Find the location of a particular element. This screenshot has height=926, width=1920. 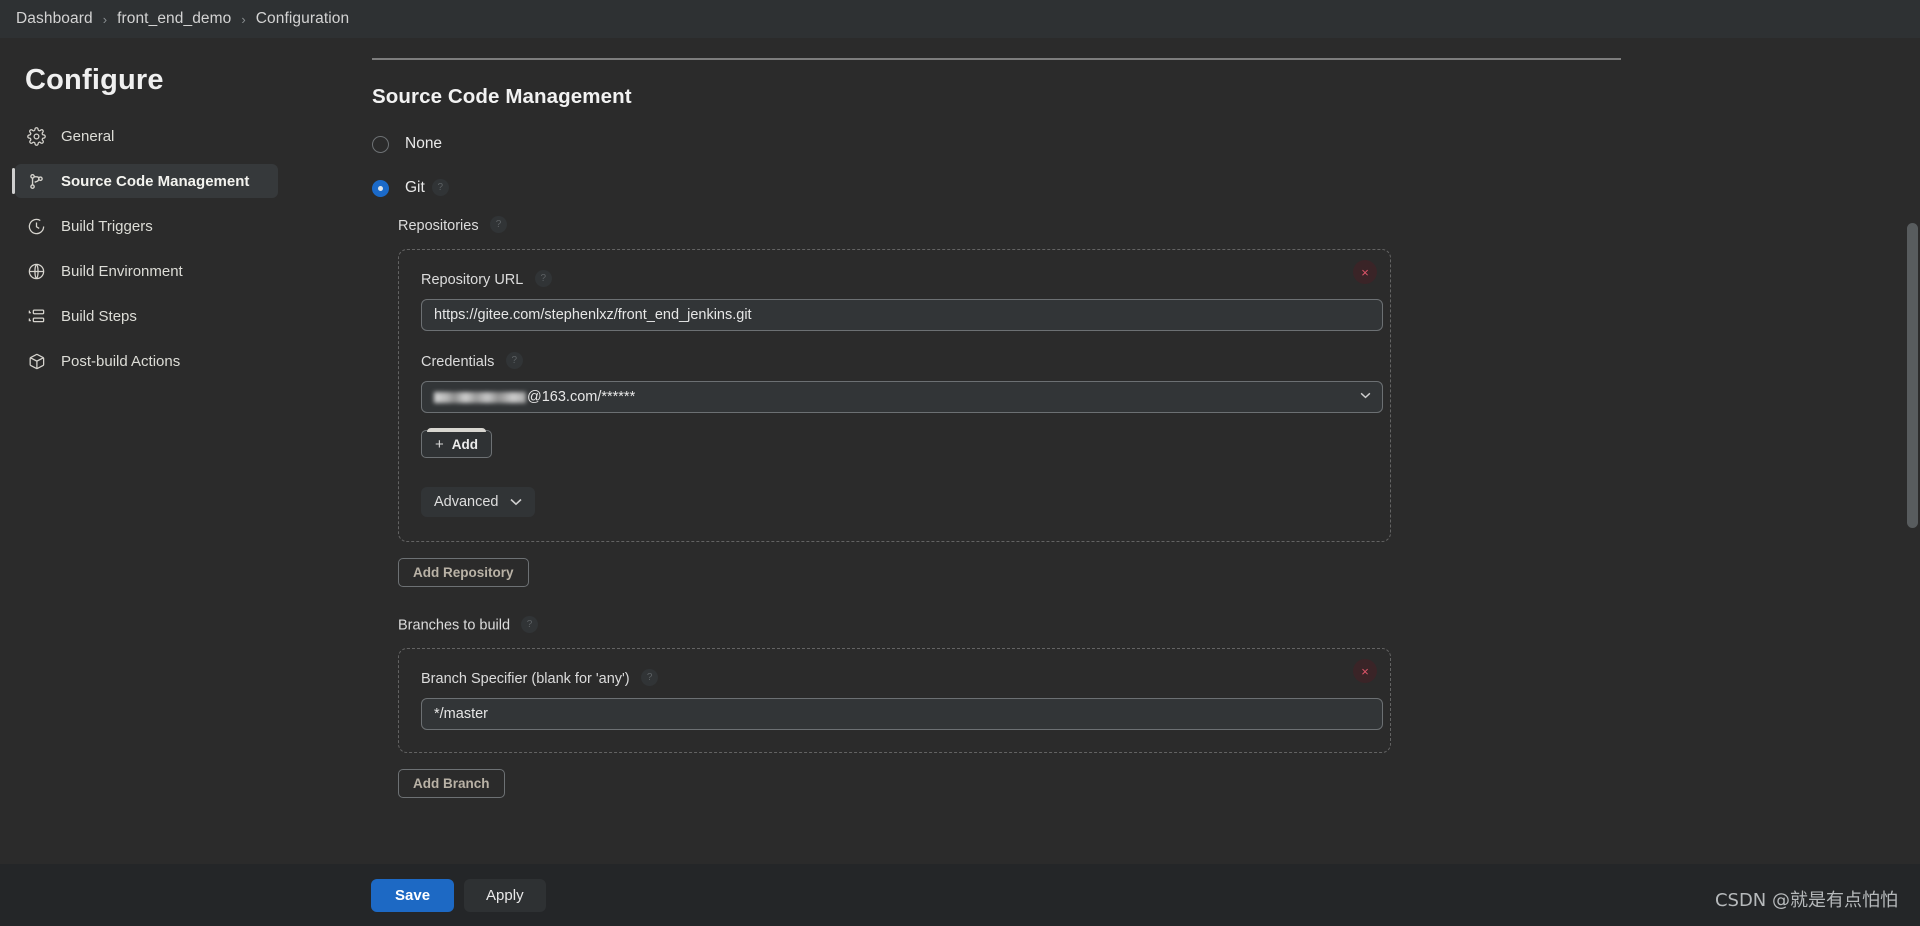

repositories-caption: Repositories ? is located at coordinates (1139, 225).